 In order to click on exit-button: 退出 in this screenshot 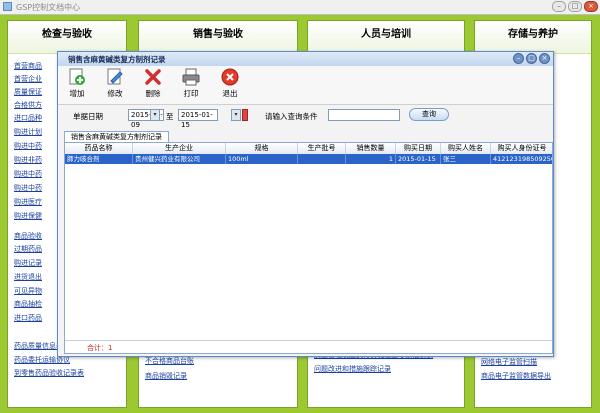, I will do `click(230, 83)`.